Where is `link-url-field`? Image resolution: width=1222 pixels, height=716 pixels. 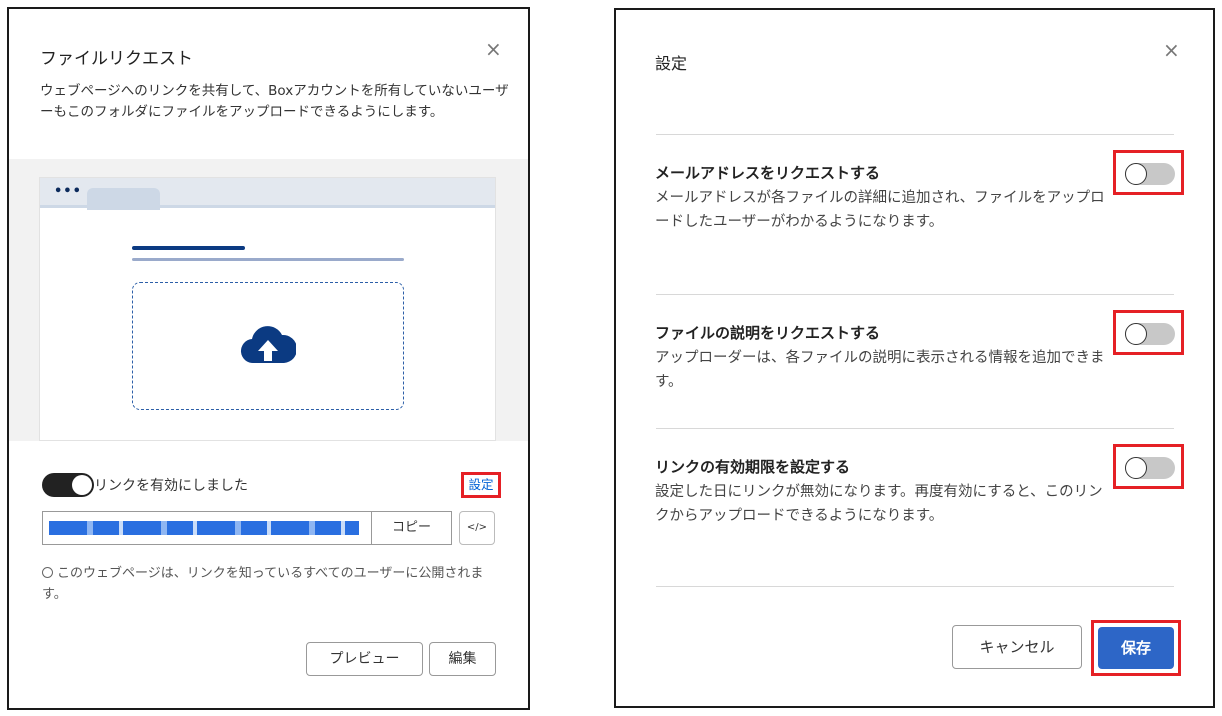 link-url-field is located at coordinates (207, 528).